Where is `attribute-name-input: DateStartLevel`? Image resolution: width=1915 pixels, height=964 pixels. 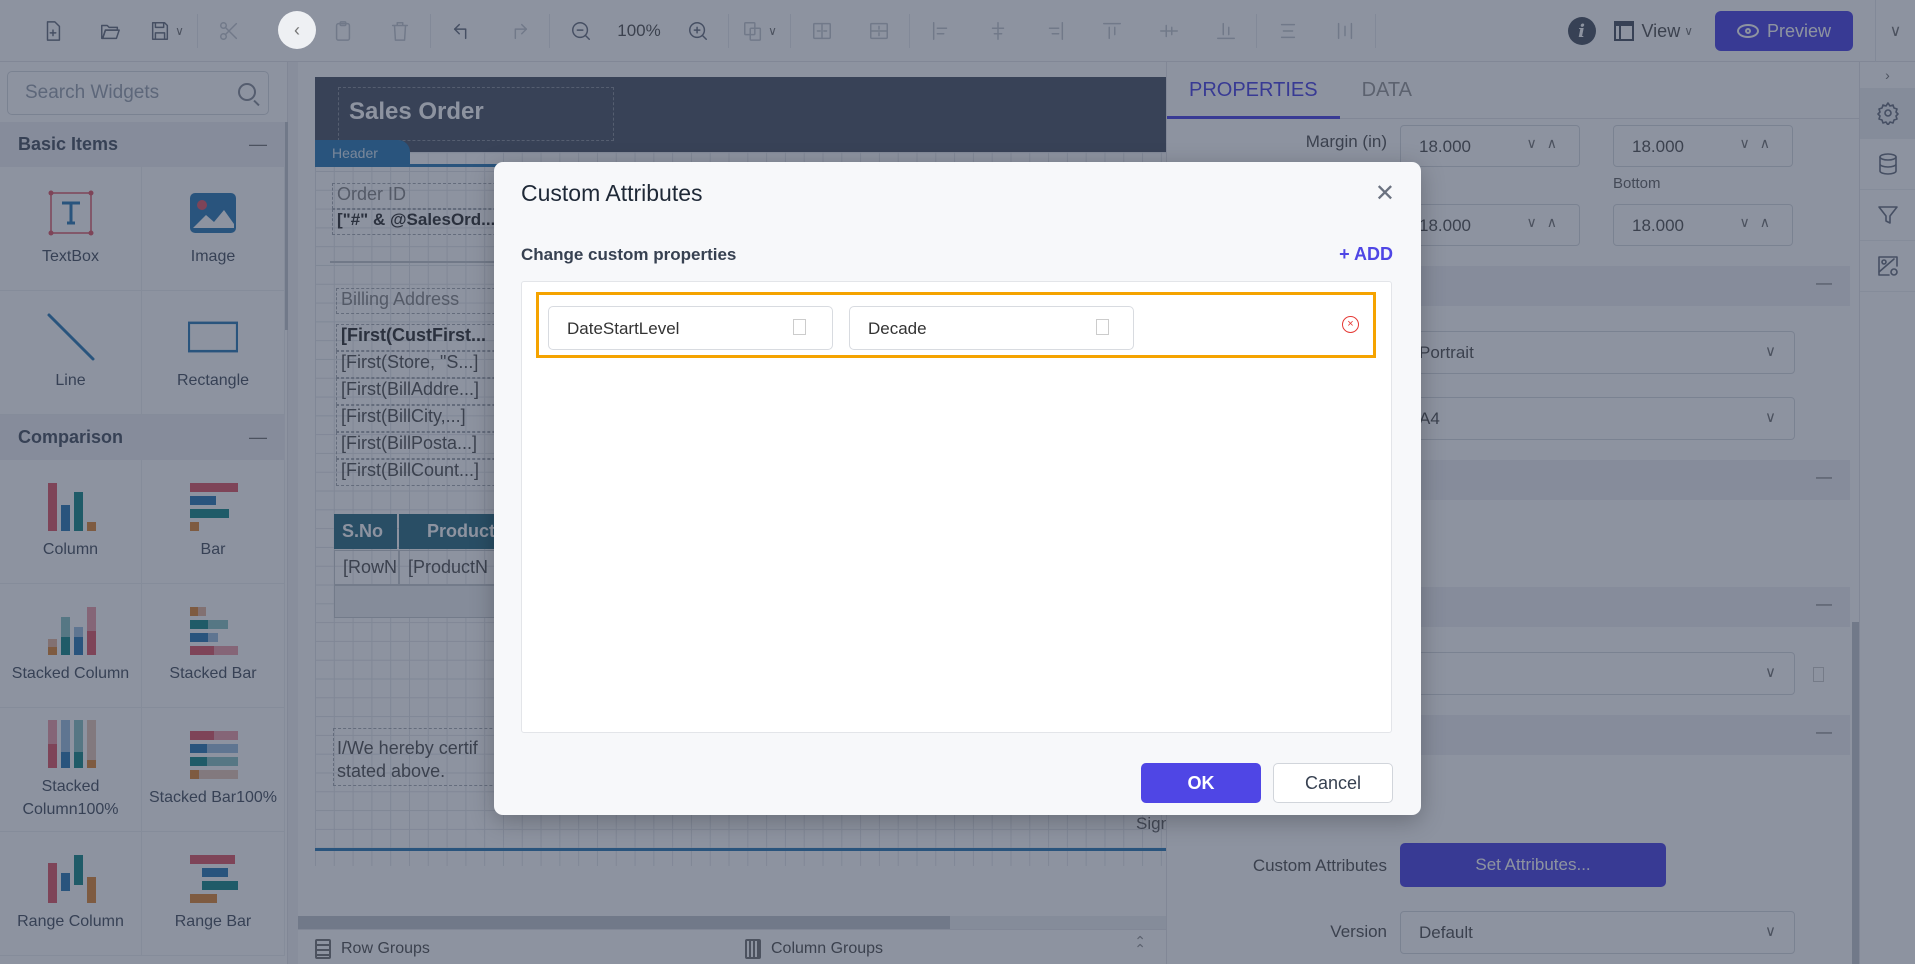
attribute-name-input: DateStartLevel is located at coordinates (690, 328).